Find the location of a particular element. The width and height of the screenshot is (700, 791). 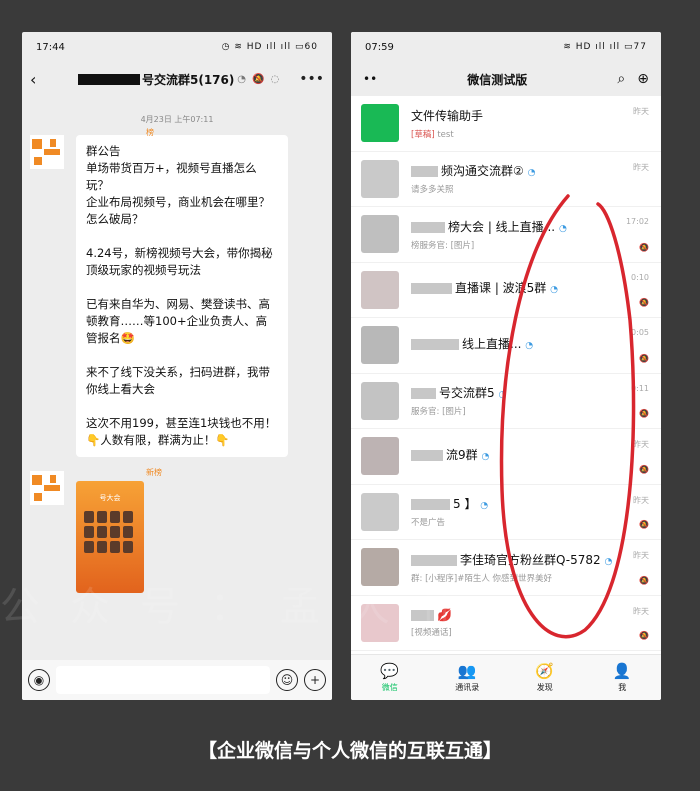

tab-label: 通讯录 is located at coordinates (467, 687).